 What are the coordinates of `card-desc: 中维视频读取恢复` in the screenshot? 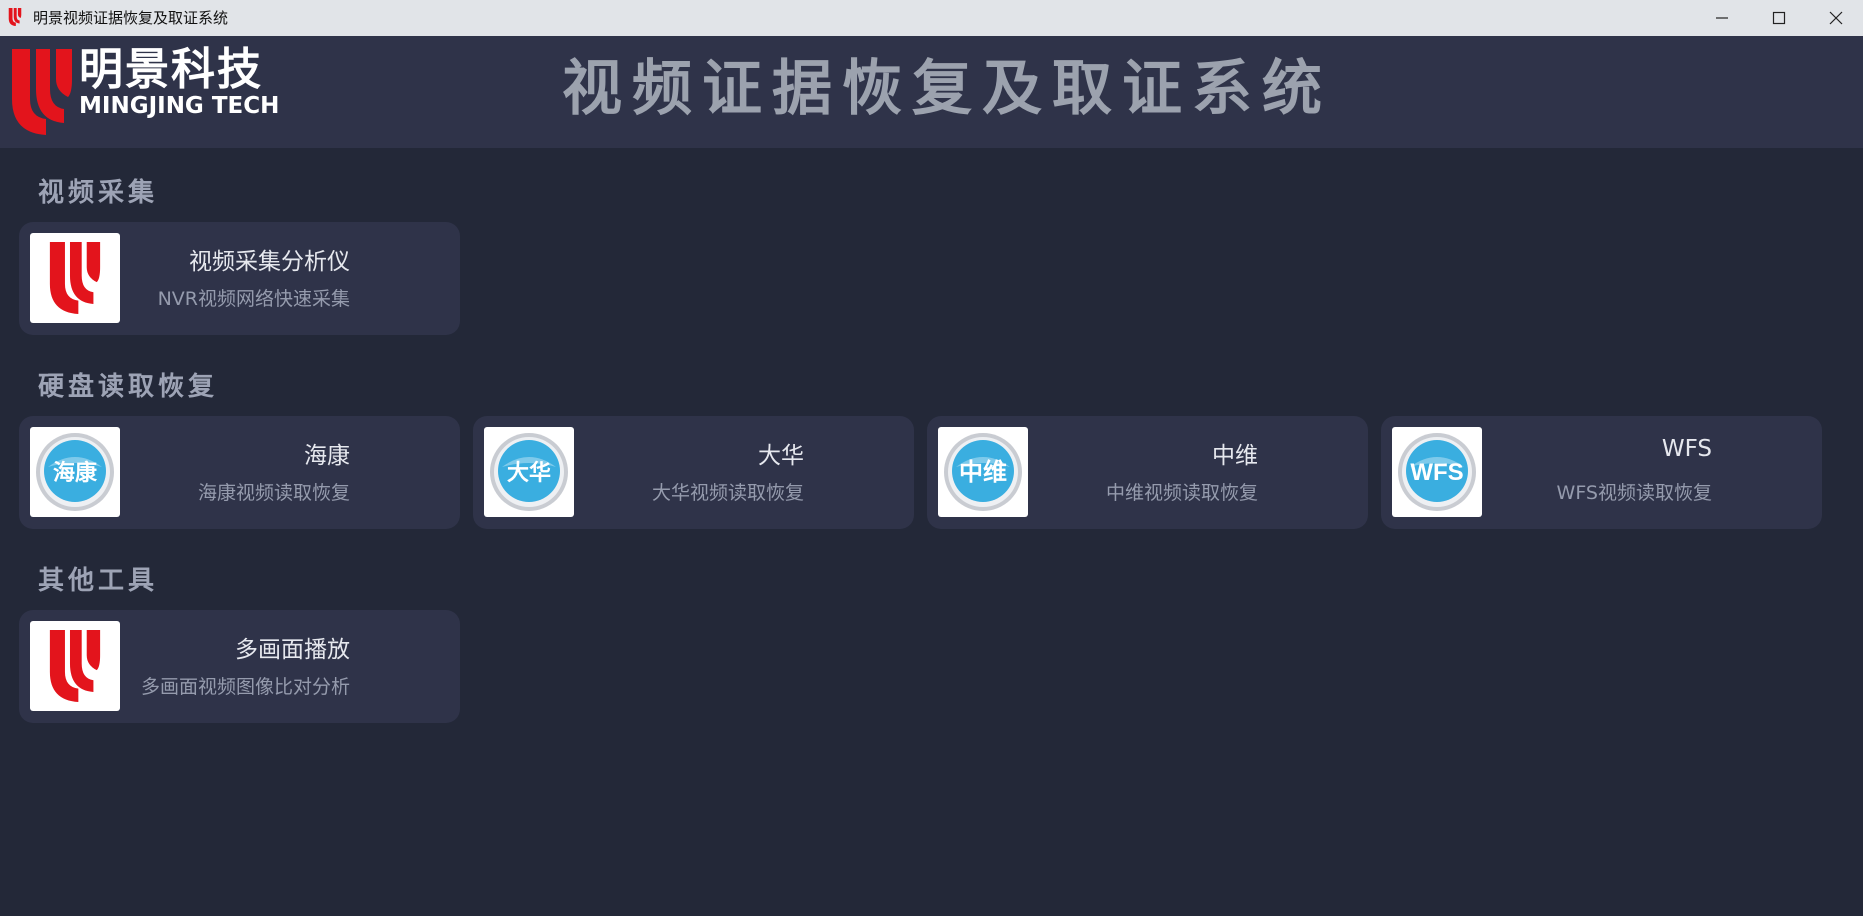 It's located at (1181, 493).